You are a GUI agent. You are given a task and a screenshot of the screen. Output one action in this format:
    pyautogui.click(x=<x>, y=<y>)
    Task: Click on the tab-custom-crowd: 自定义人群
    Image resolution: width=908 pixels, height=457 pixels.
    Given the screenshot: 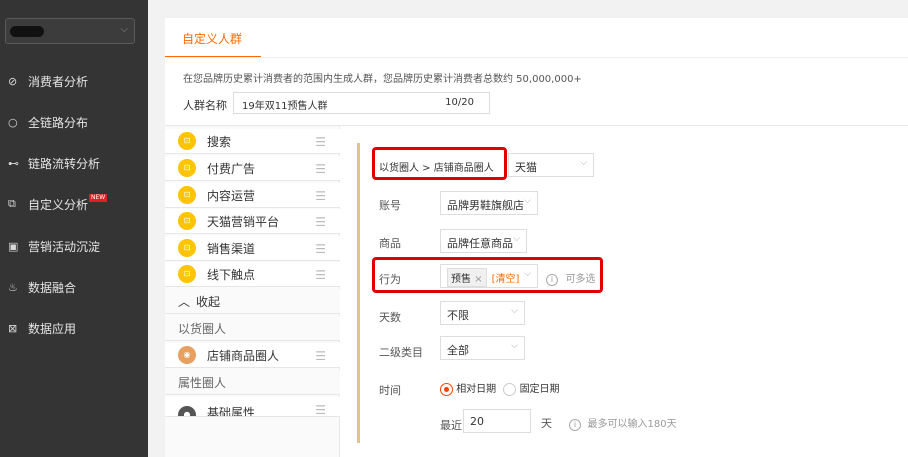 What is the action you would take?
    pyautogui.click(x=213, y=38)
    